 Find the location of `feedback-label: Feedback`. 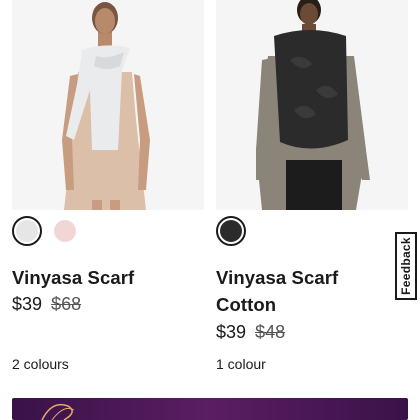

feedback-label: Feedback is located at coordinates (406, 266).